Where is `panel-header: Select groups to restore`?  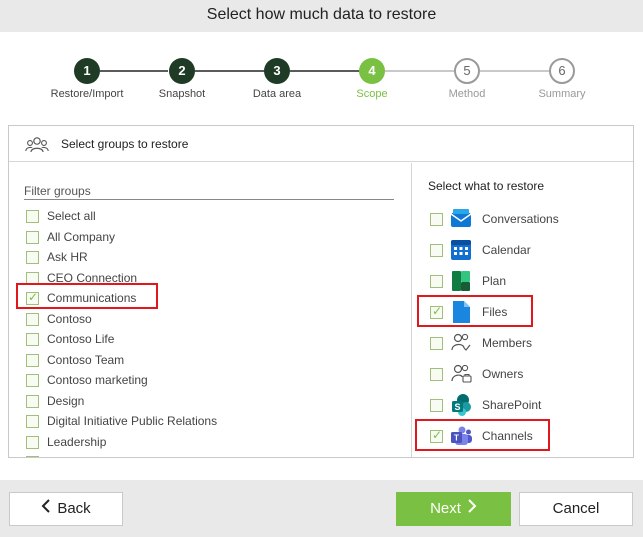 panel-header: Select groups to restore is located at coordinates (321, 144).